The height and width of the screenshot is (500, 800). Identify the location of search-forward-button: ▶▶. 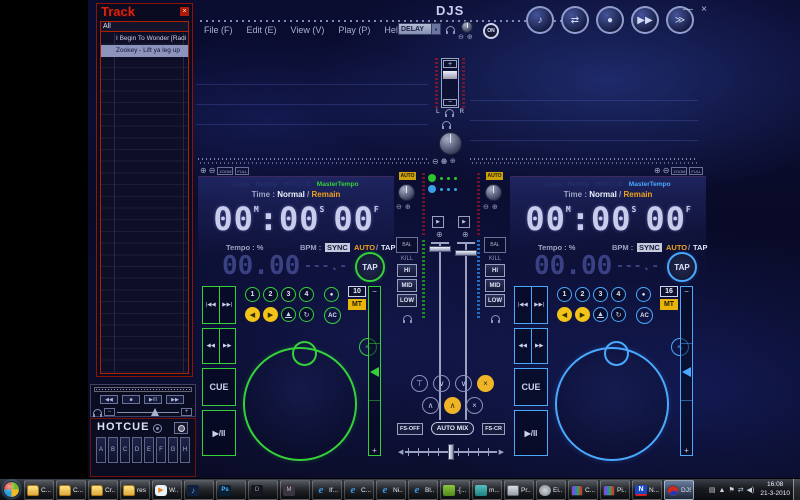
(227, 346).